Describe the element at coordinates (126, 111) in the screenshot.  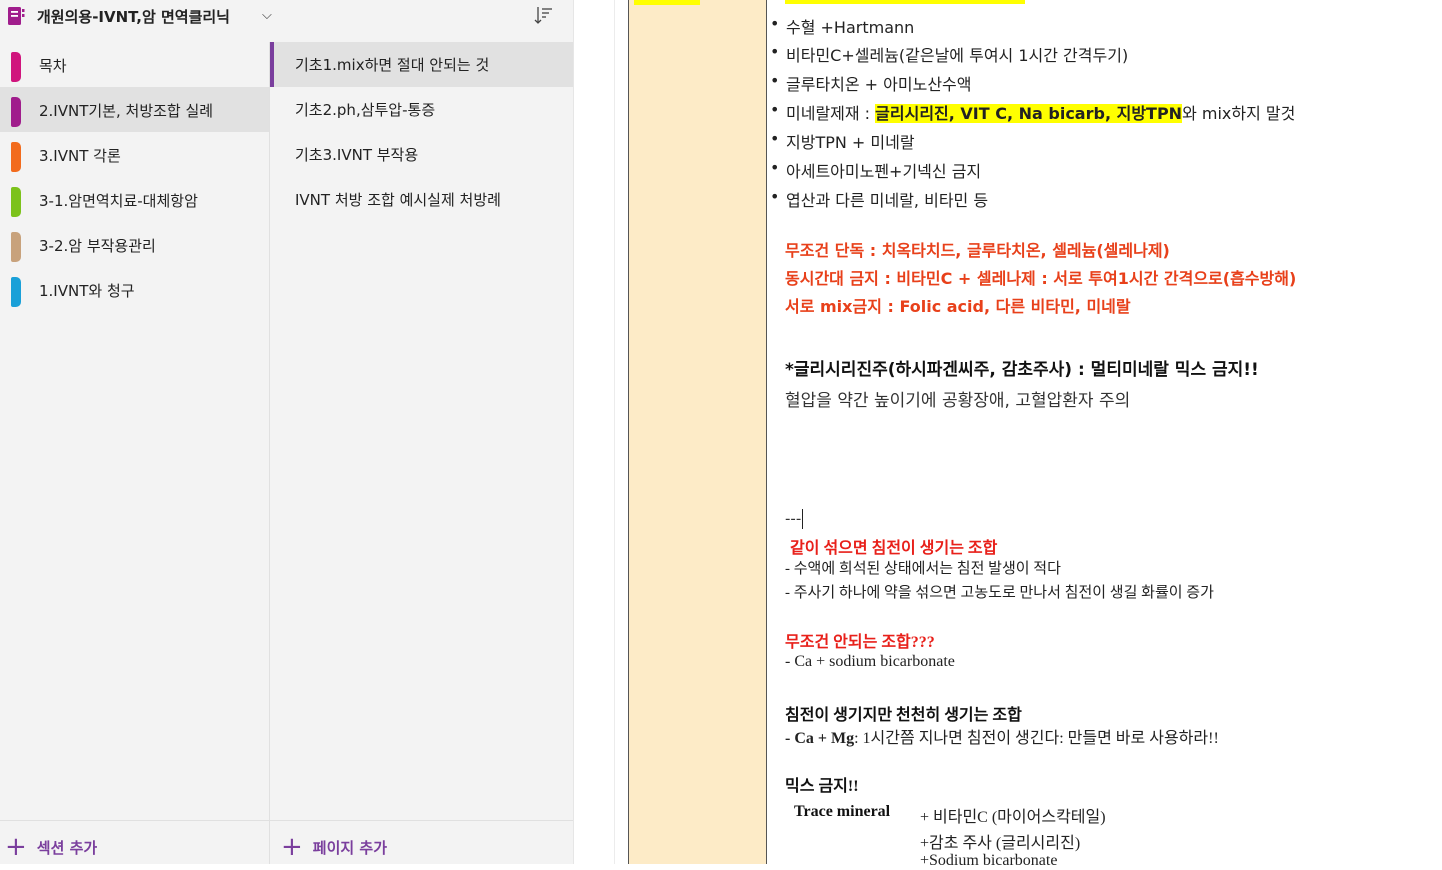
I see `section-label: 2.IVNT기본, 처방조합 실례` at that location.